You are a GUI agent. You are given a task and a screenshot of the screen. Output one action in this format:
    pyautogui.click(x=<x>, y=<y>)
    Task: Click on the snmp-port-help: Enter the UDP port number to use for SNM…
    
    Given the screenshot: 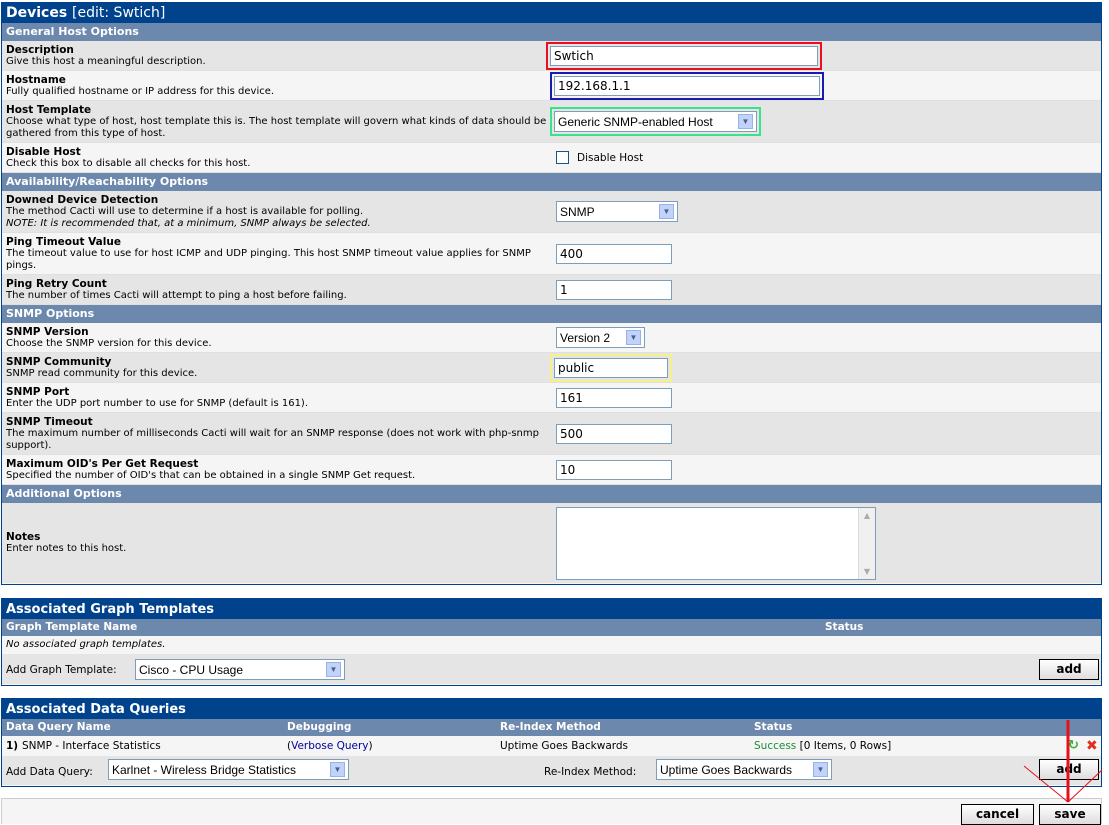 What is the action you would take?
    pyautogui.click(x=157, y=403)
    